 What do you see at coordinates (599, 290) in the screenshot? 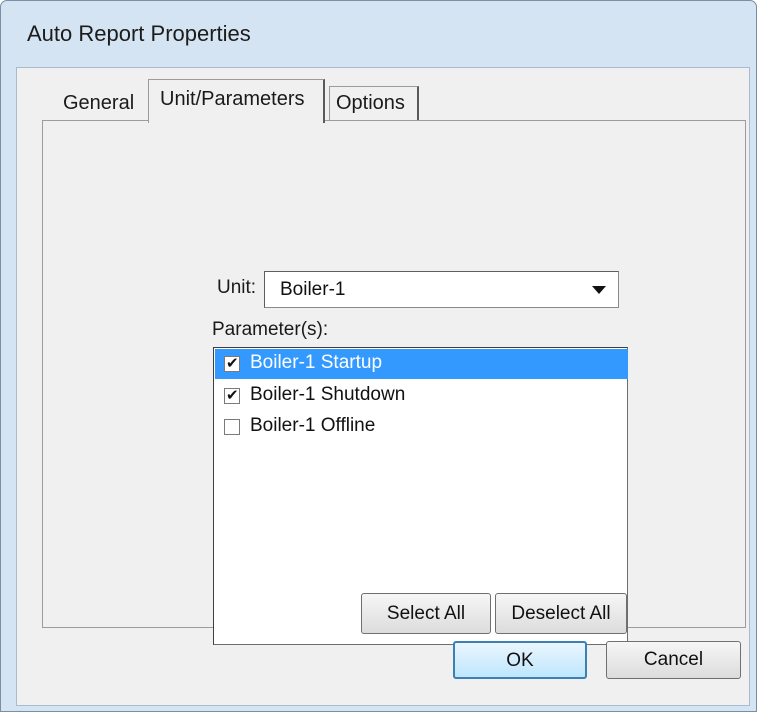
I see `dropdown-arrow-icon` at bounding box center [599, 290].